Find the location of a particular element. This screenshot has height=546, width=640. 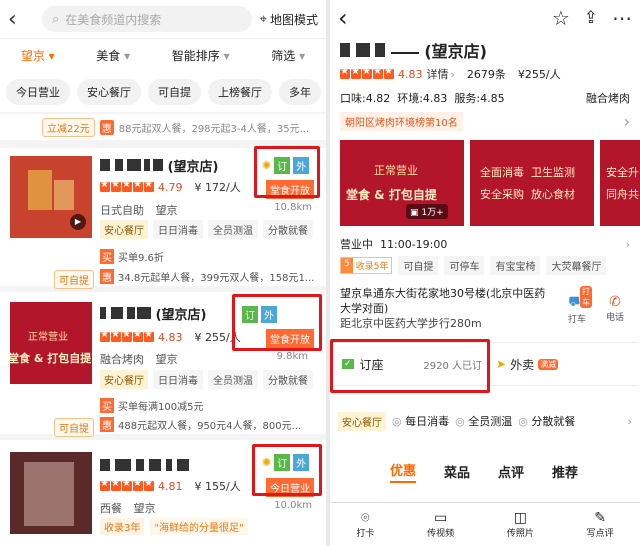

image-text: 堂食 & 打包自提 is located at coordinates (51, 358).